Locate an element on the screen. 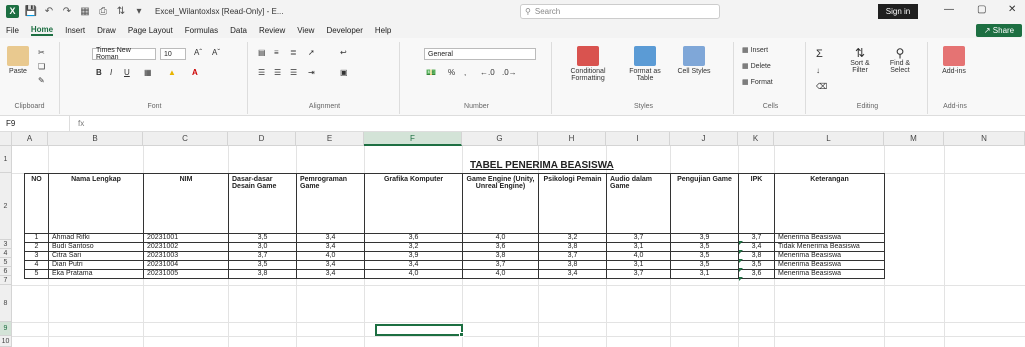 Image resolution: width=1025 pixels, height=347 pixels. close-button: ✕ is located at coordinates (1012, 9).